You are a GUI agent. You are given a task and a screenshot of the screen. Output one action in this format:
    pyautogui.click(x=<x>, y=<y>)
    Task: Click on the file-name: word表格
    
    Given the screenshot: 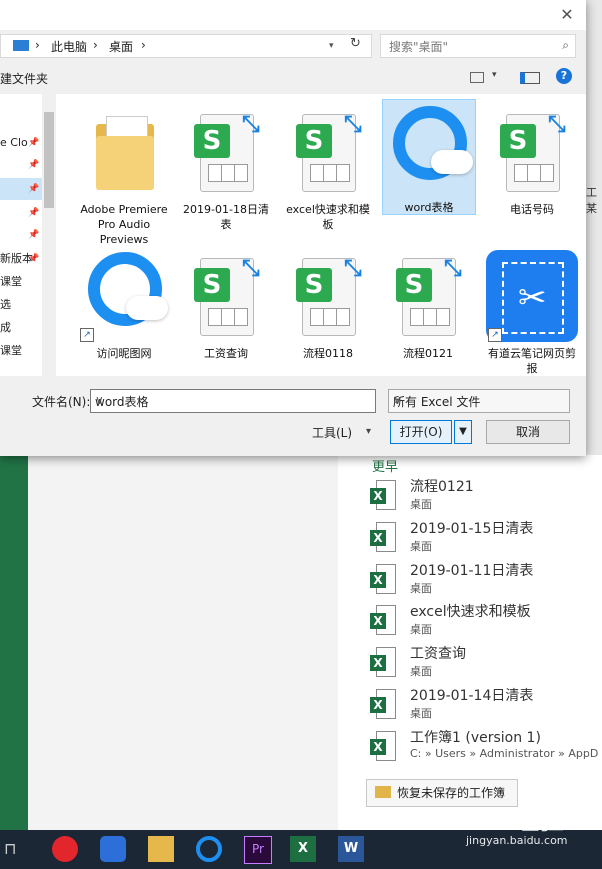 What is the action you would take?
    pyautogui.click(x=429, y=207)
    